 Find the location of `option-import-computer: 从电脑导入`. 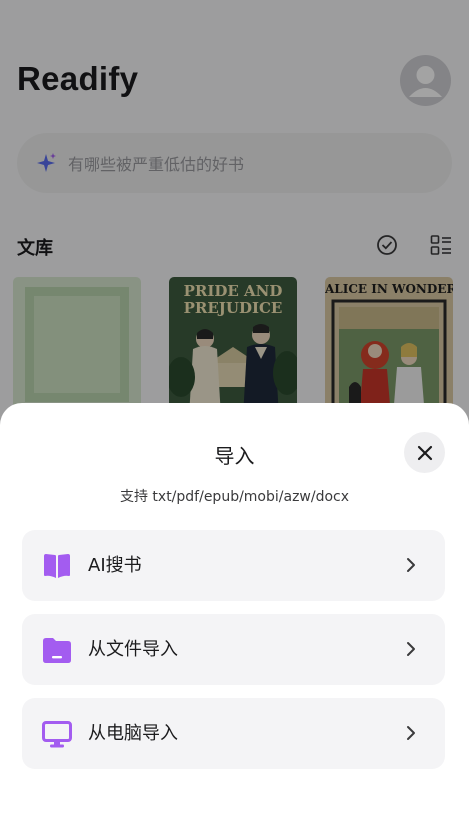

option-import-computer: 从电脑导入 is located at coordinates (233, 733).